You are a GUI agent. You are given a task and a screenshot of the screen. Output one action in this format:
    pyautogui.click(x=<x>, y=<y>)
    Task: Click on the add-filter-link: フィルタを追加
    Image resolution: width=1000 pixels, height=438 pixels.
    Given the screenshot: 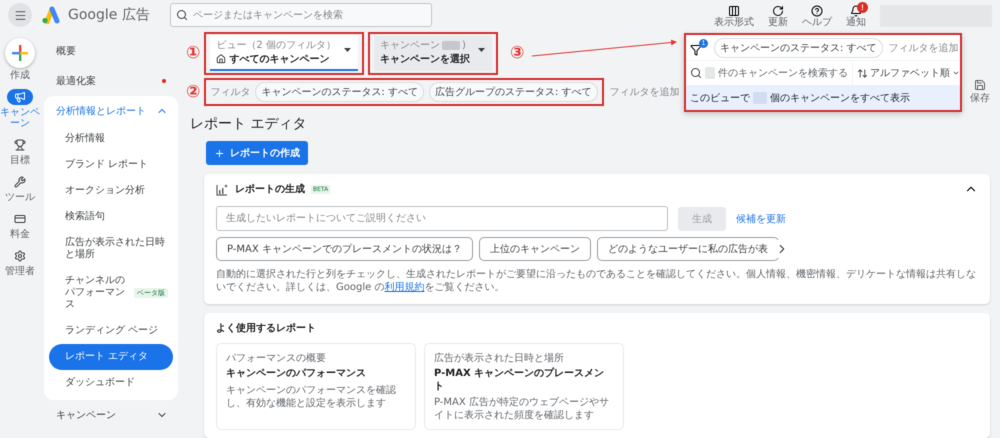 What is the action you would take?
    pyautogui.click(x=923, y=47)
    